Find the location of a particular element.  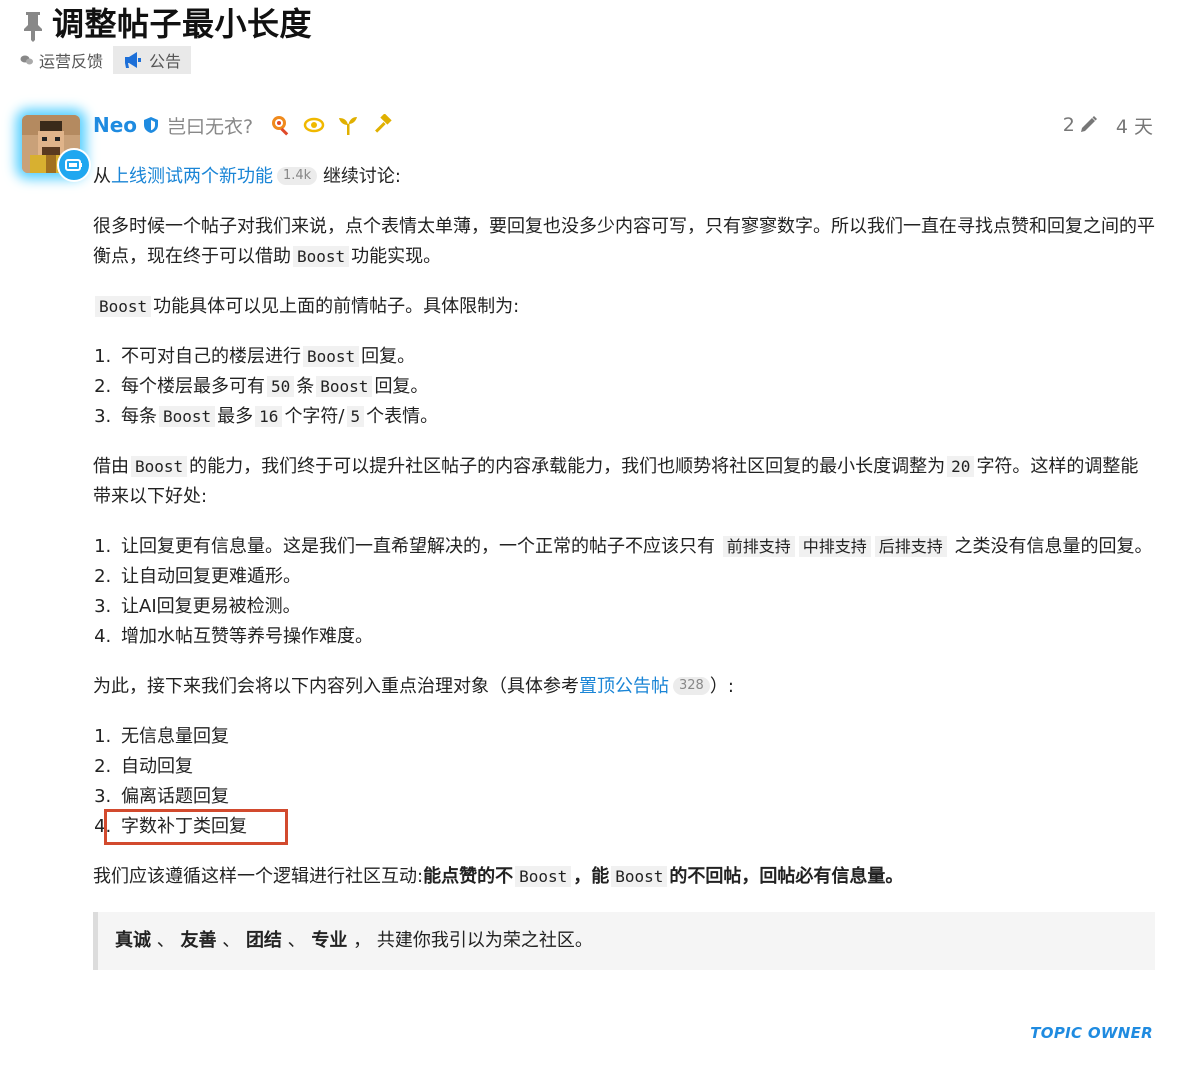

targets-list: 无信息量回复 自动回复 偏离话题回复 字数补丁类回复 is located at coordinates (624, 783).